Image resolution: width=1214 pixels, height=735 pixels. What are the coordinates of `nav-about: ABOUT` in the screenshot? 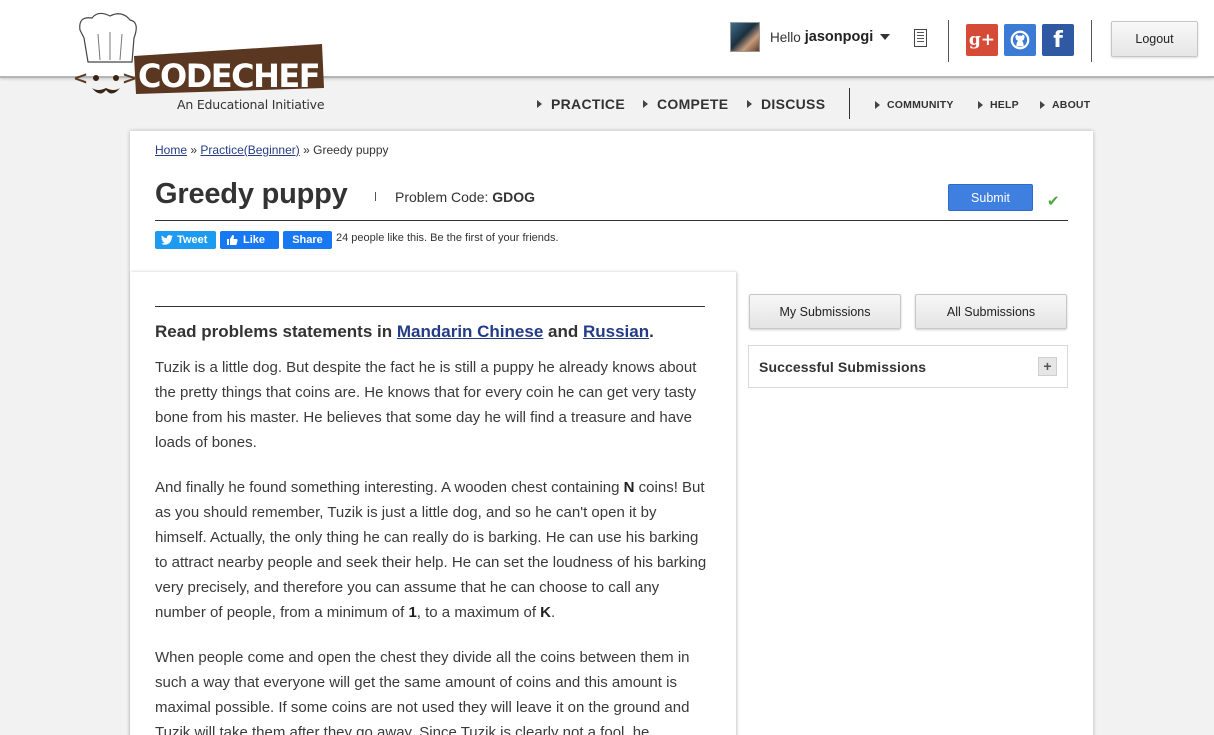 It's located at (1065, 105).